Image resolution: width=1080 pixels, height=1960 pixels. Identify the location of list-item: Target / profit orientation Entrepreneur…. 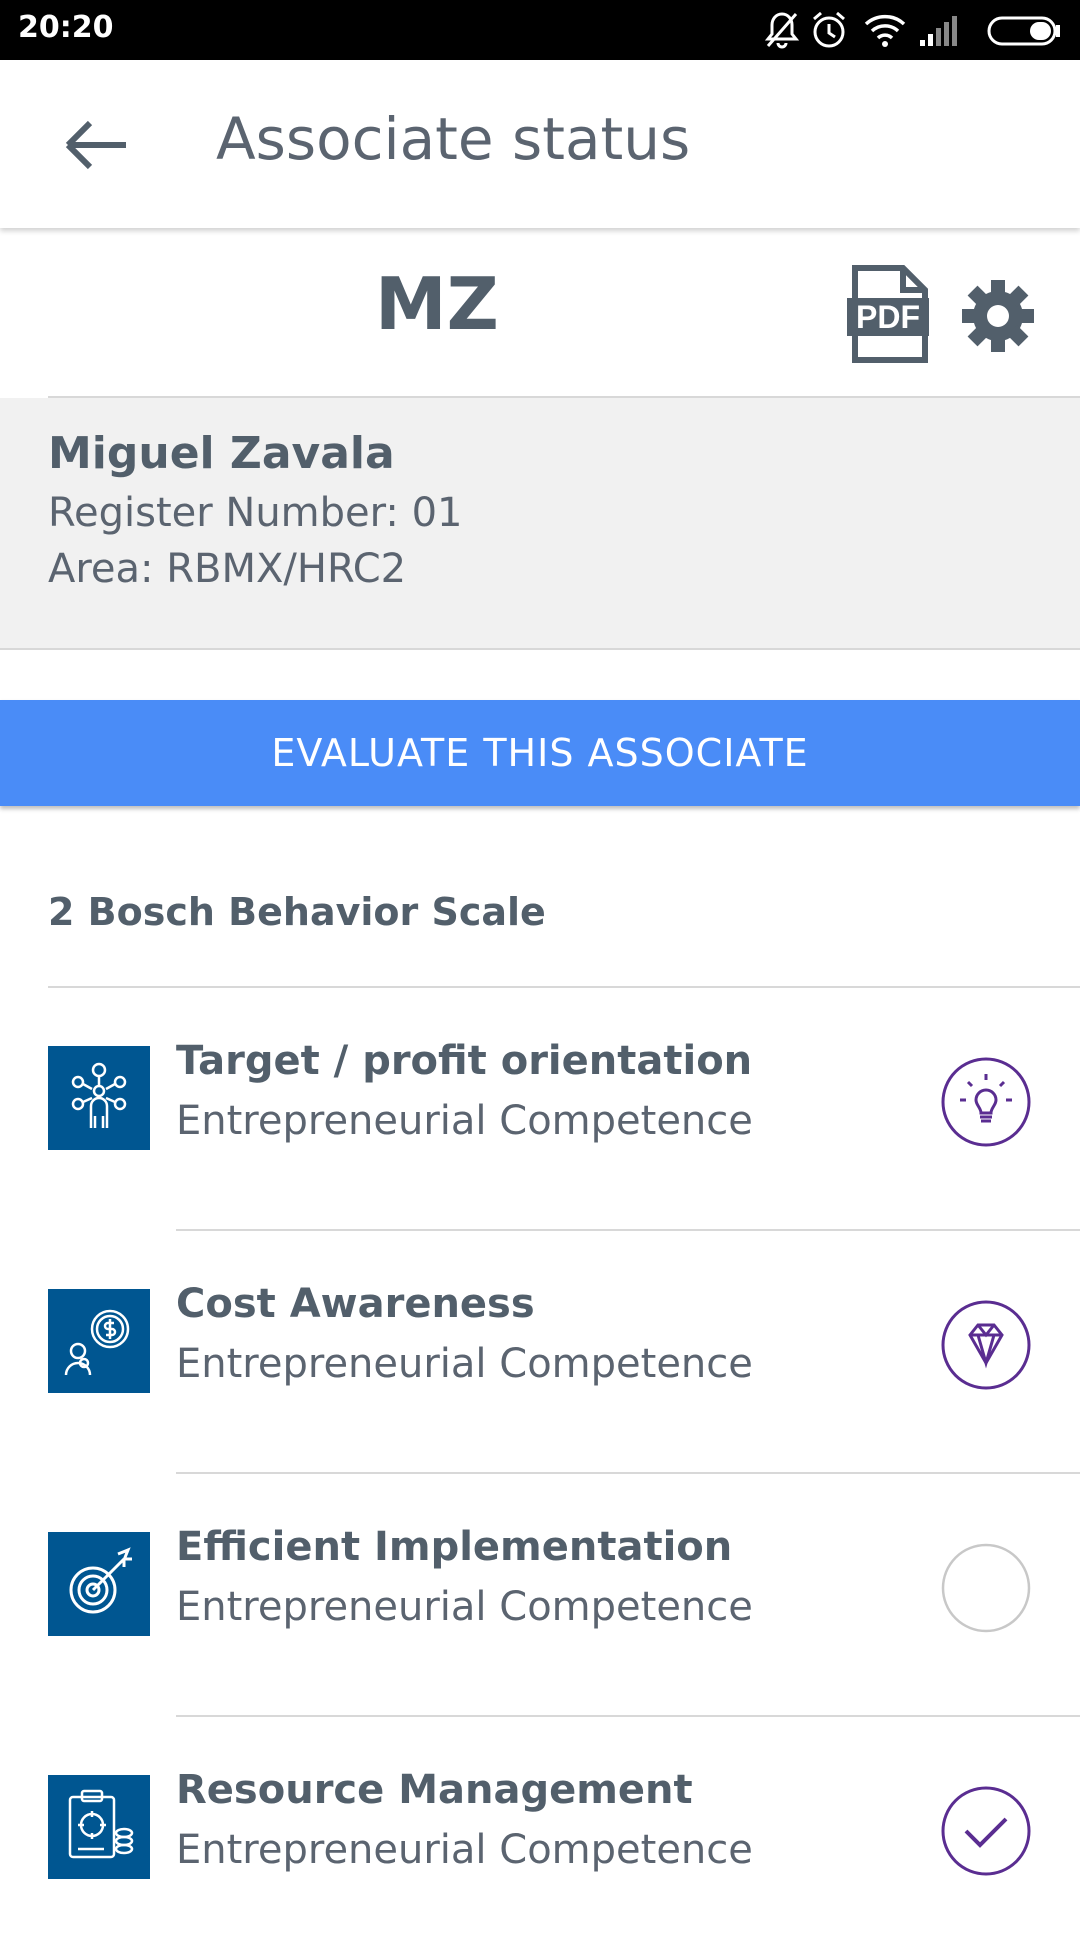
(540, 1109).